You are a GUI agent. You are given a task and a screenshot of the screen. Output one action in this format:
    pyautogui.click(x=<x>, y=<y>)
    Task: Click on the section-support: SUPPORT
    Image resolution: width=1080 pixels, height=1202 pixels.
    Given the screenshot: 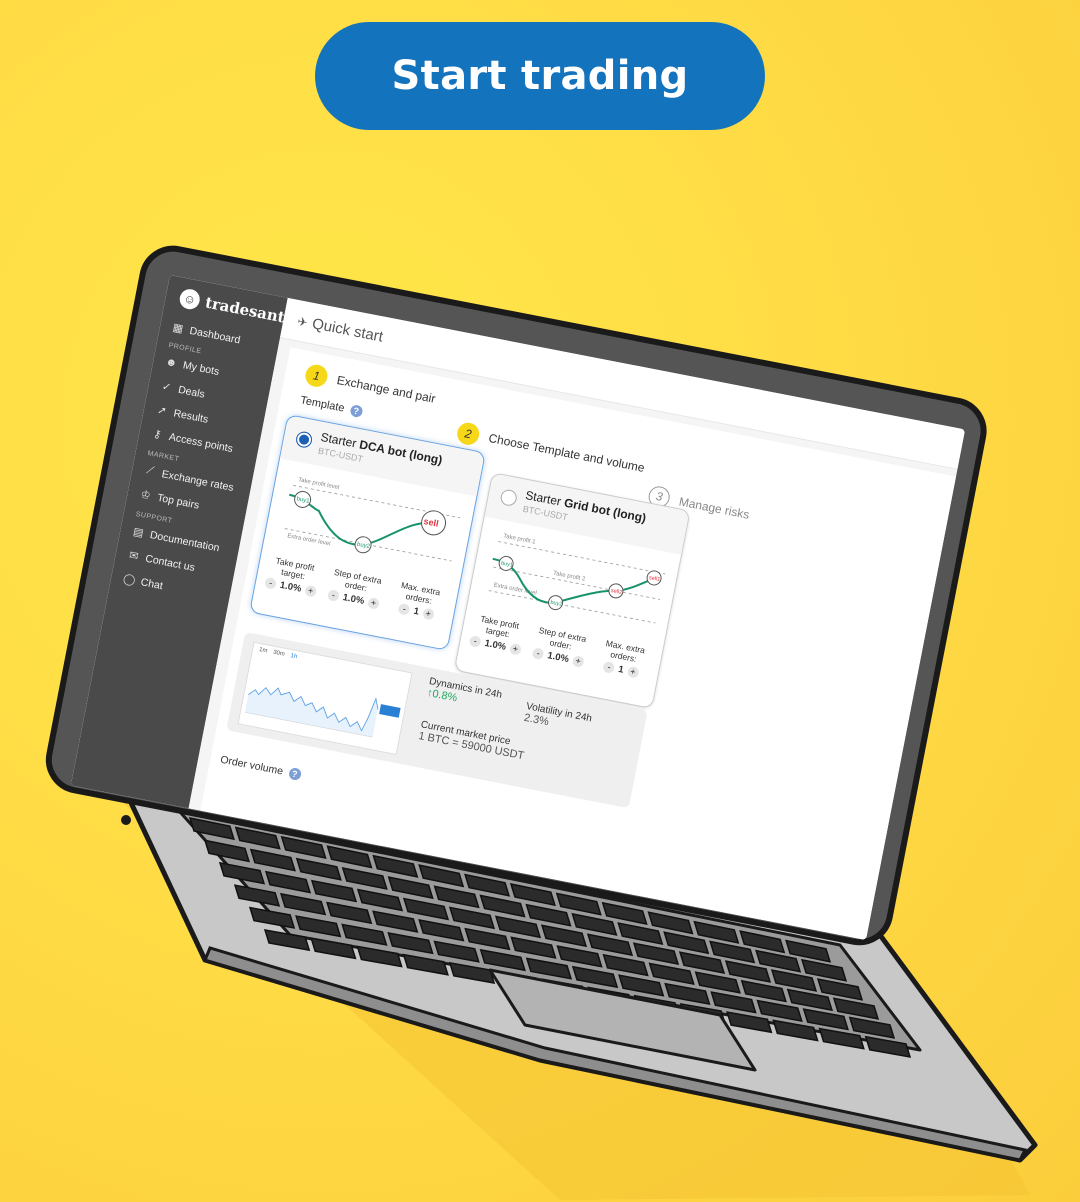 What is the action you would take?
    pyautogui.click(x=154, y=517)
    